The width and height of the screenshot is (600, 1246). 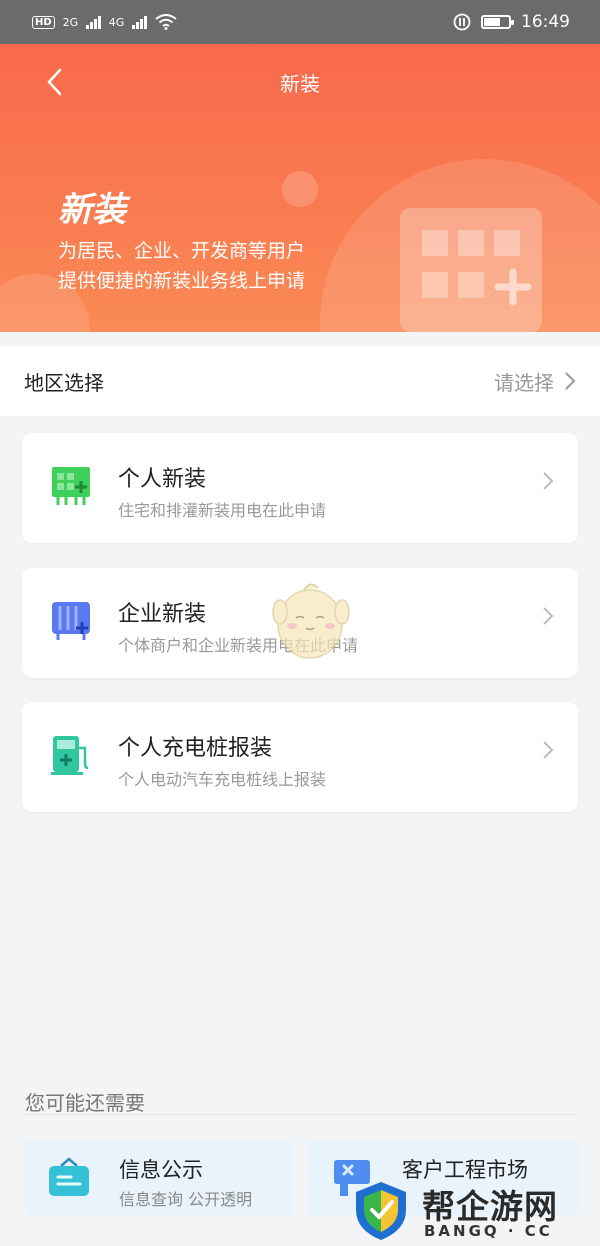 I want to click on status-right: 16:49, so click(x=511, y=22).